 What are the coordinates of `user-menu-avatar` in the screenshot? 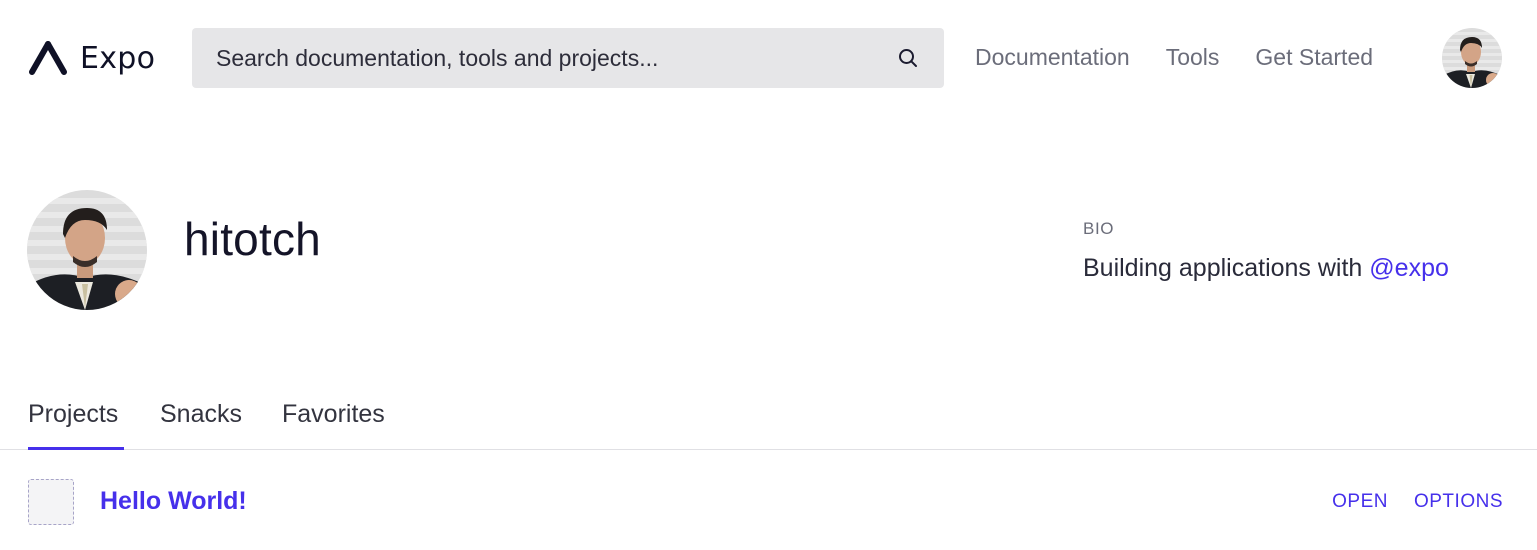 It's located at (1472, 58).